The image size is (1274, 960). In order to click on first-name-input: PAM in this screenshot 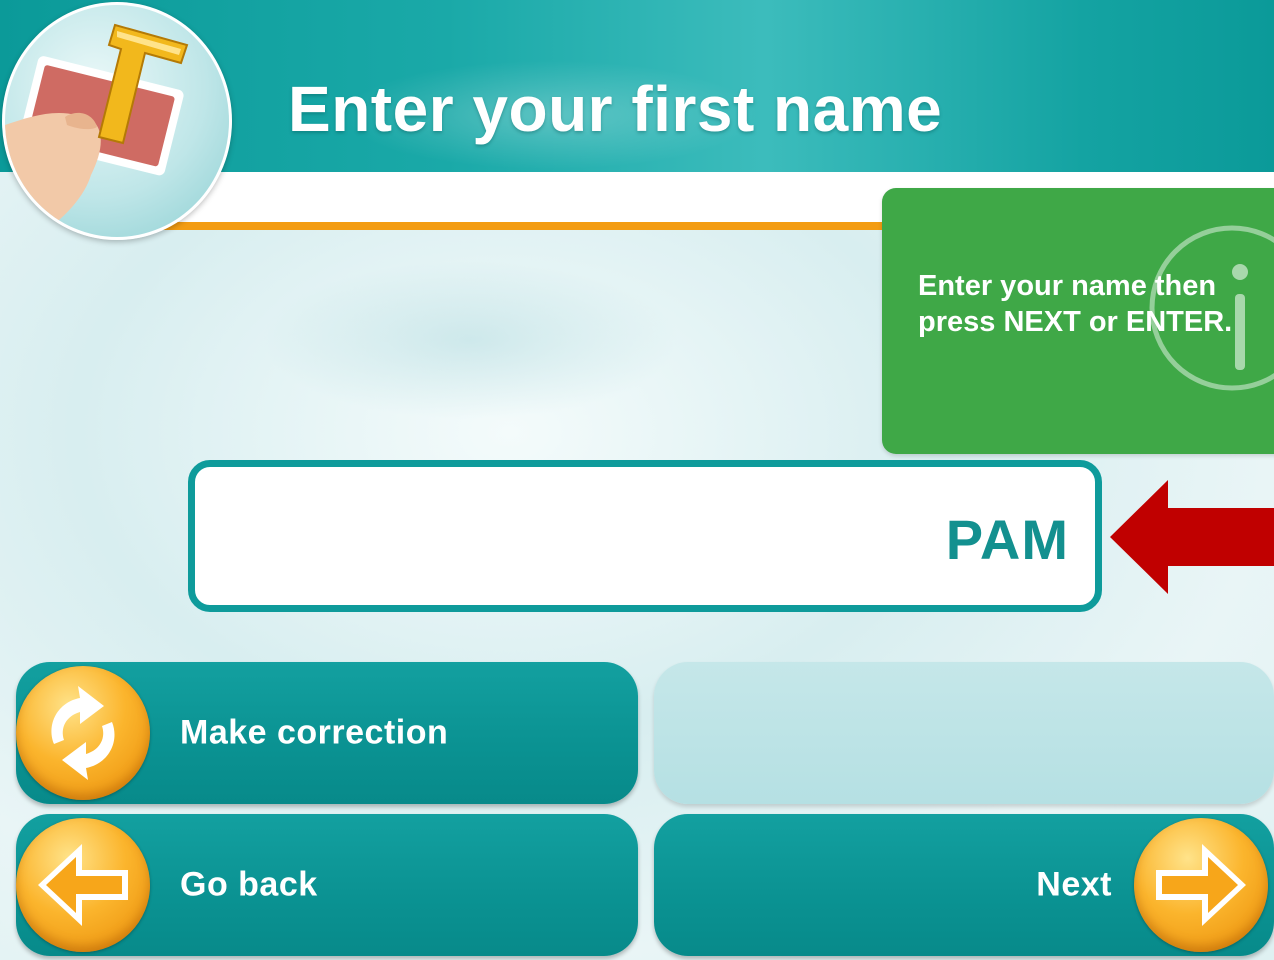, I will do `click(645, 536)`.